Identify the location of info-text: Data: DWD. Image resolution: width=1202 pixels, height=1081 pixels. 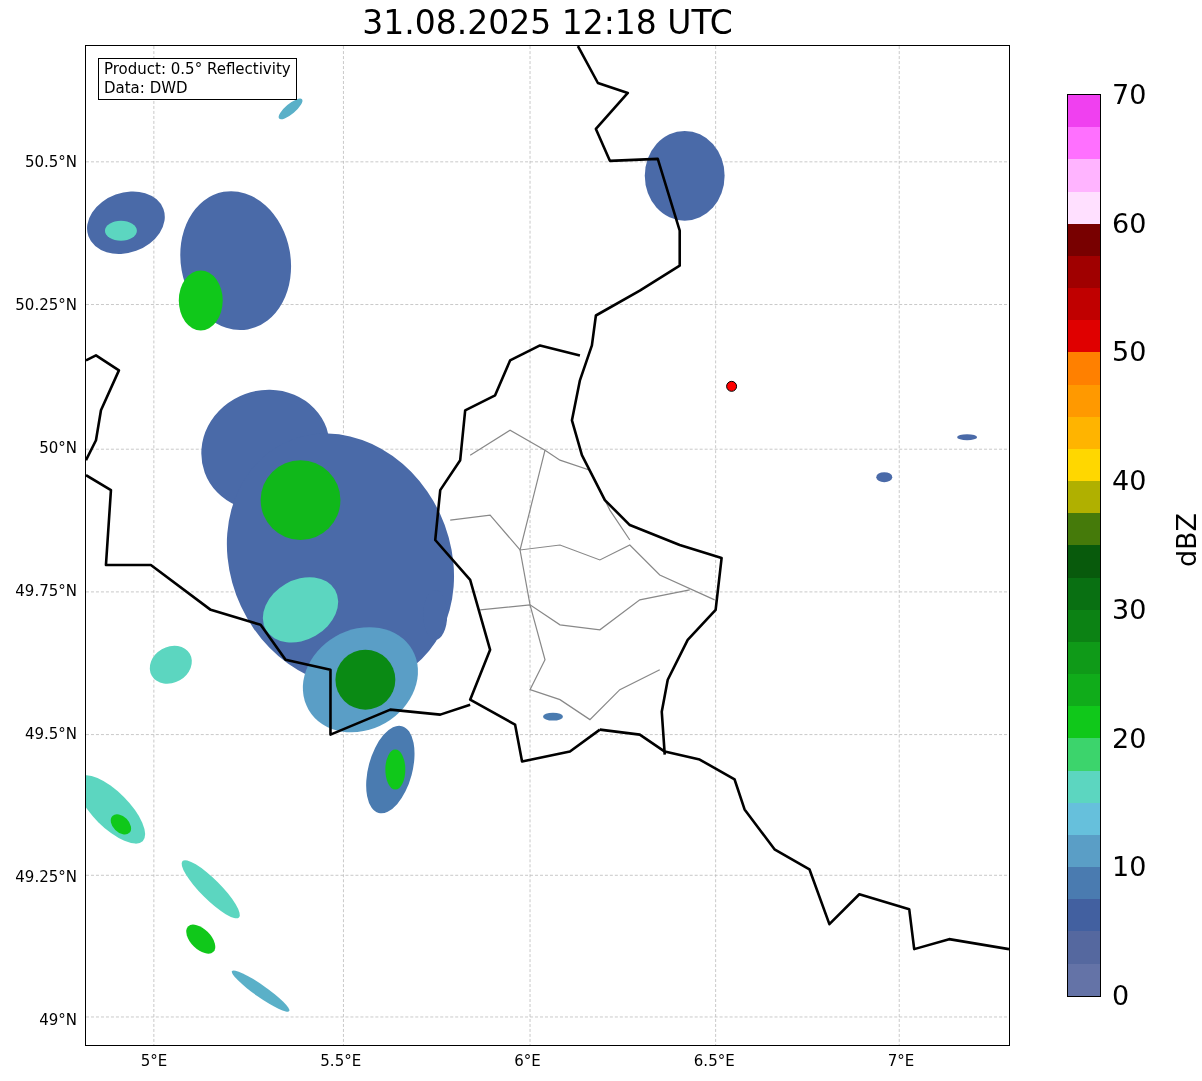
(146, 88).